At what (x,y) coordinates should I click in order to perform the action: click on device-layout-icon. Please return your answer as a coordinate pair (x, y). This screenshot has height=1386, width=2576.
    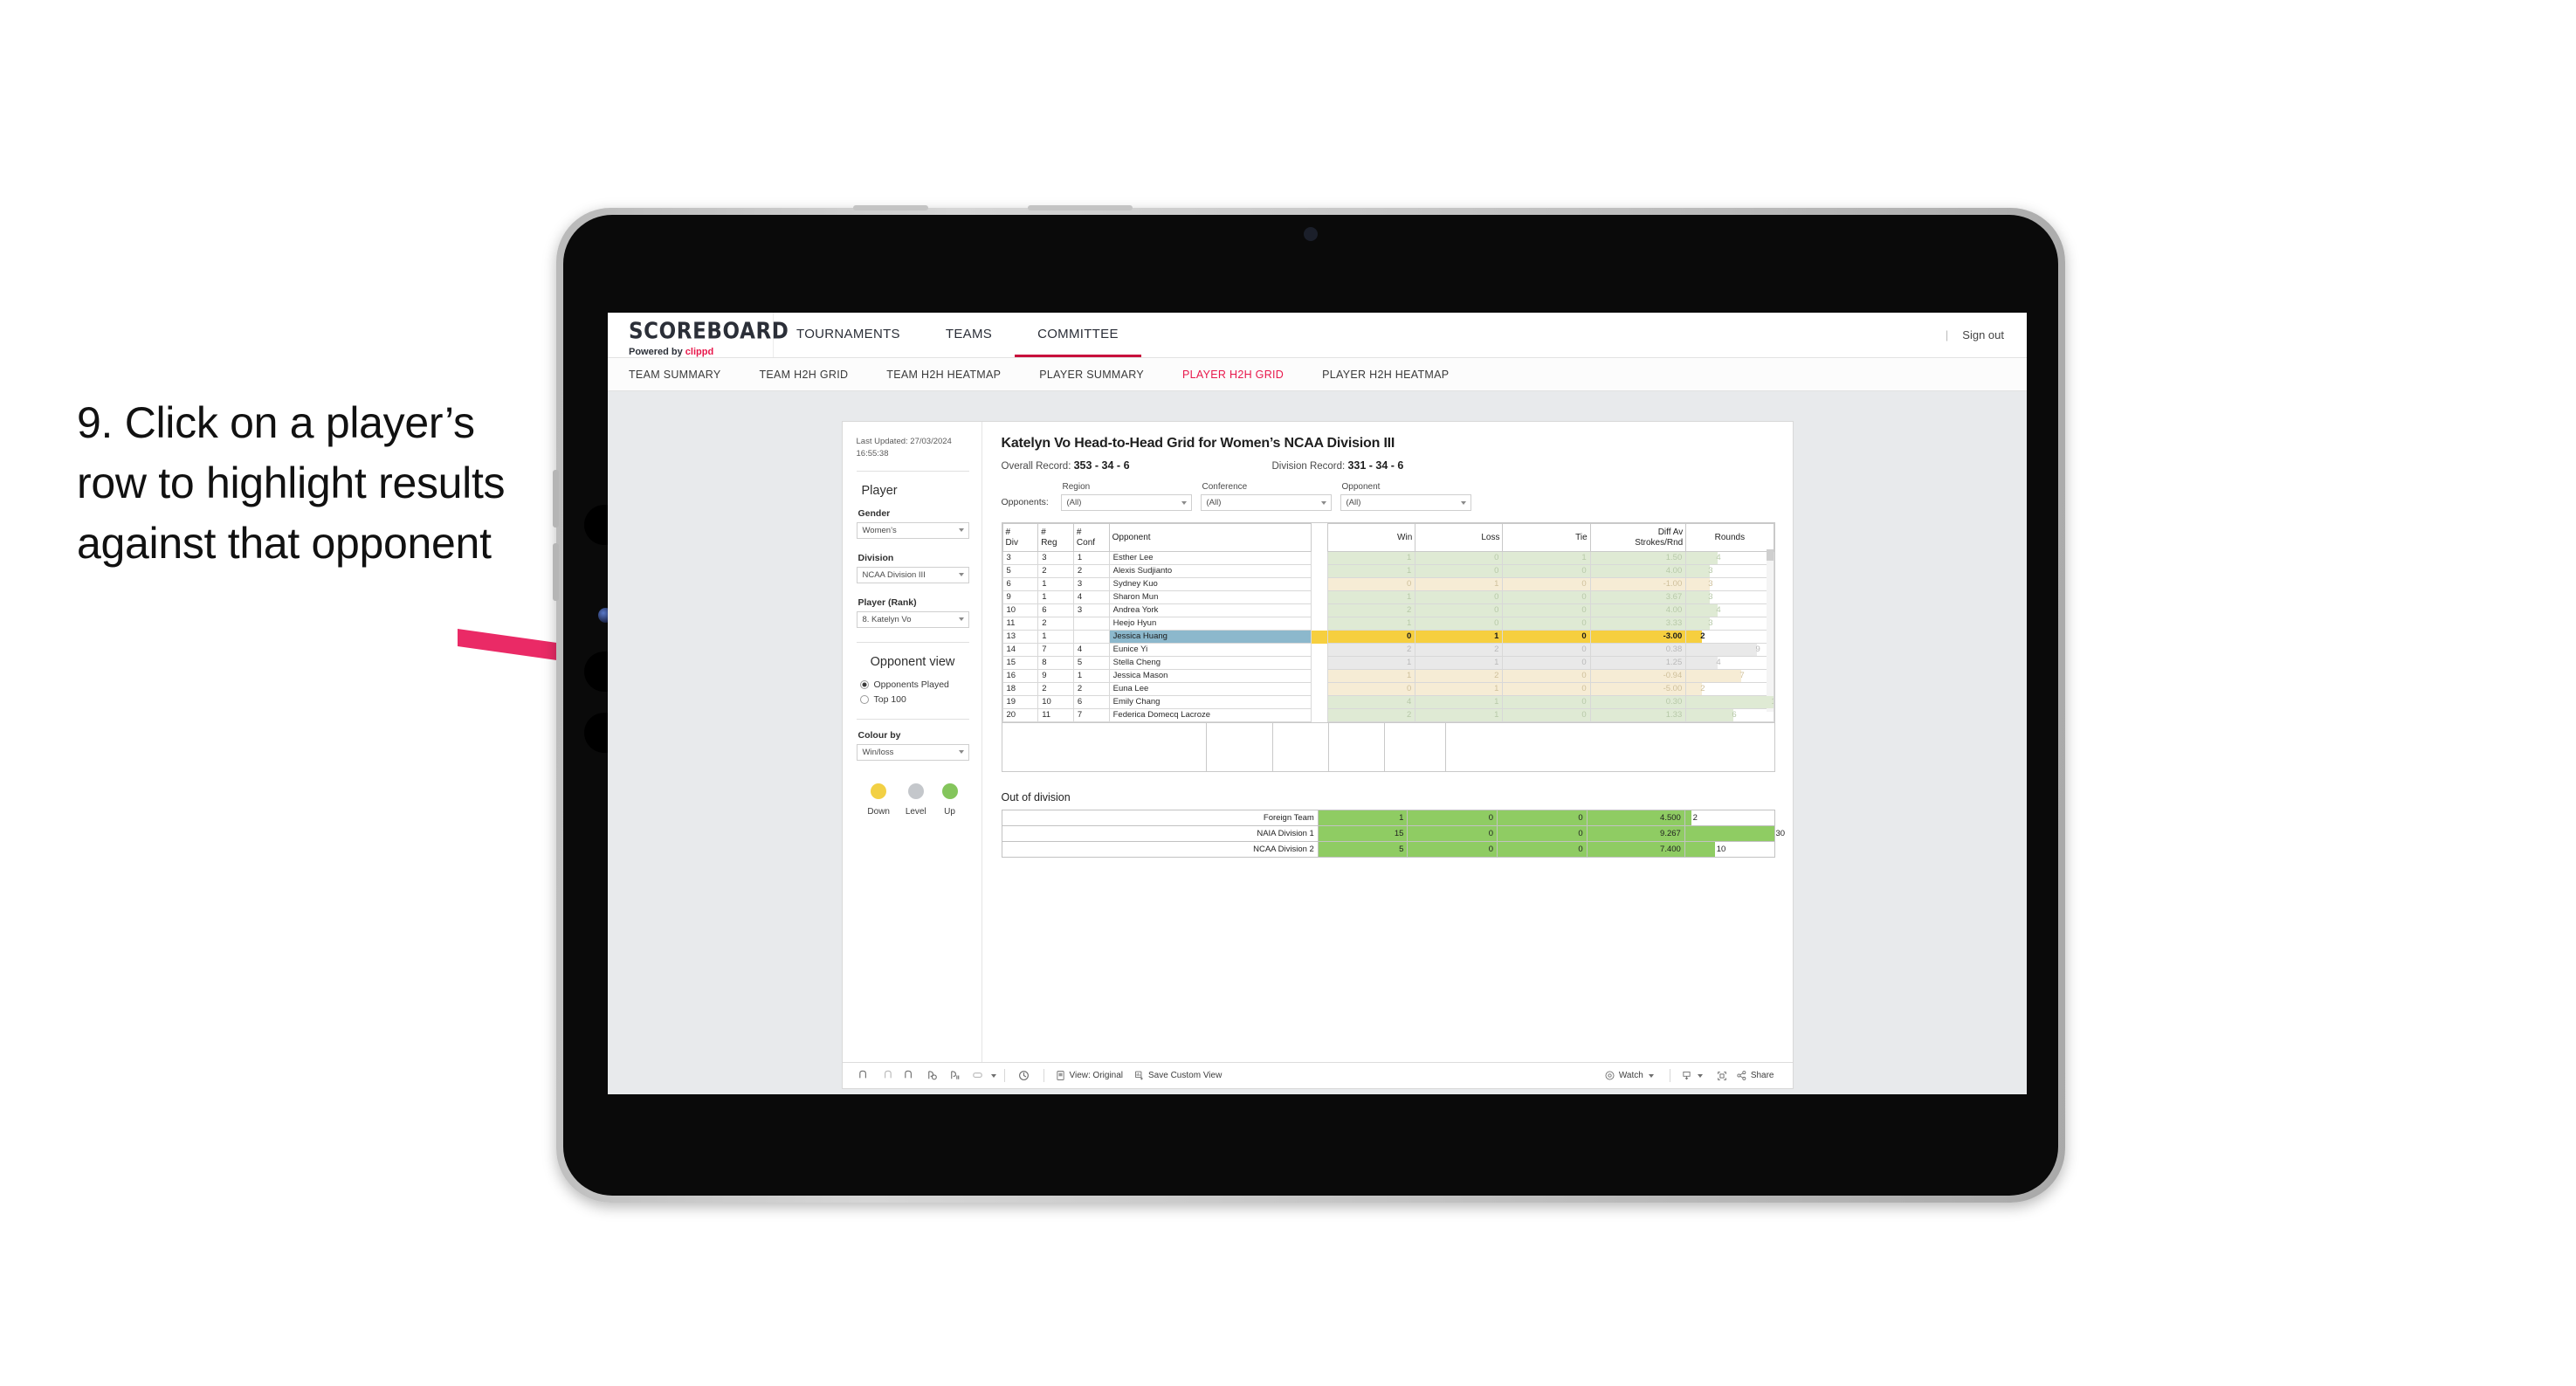
    Looking at the image, I should click on (978, 1076).